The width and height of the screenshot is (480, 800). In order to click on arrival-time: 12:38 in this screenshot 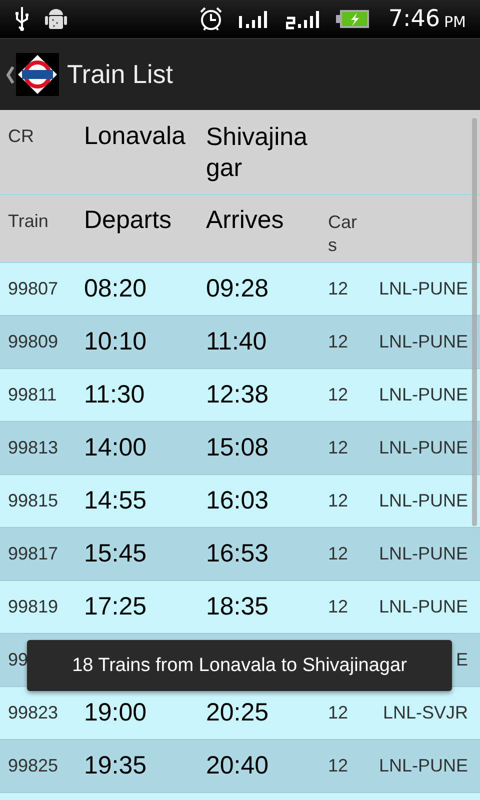, I will do `click(237, 395)`.